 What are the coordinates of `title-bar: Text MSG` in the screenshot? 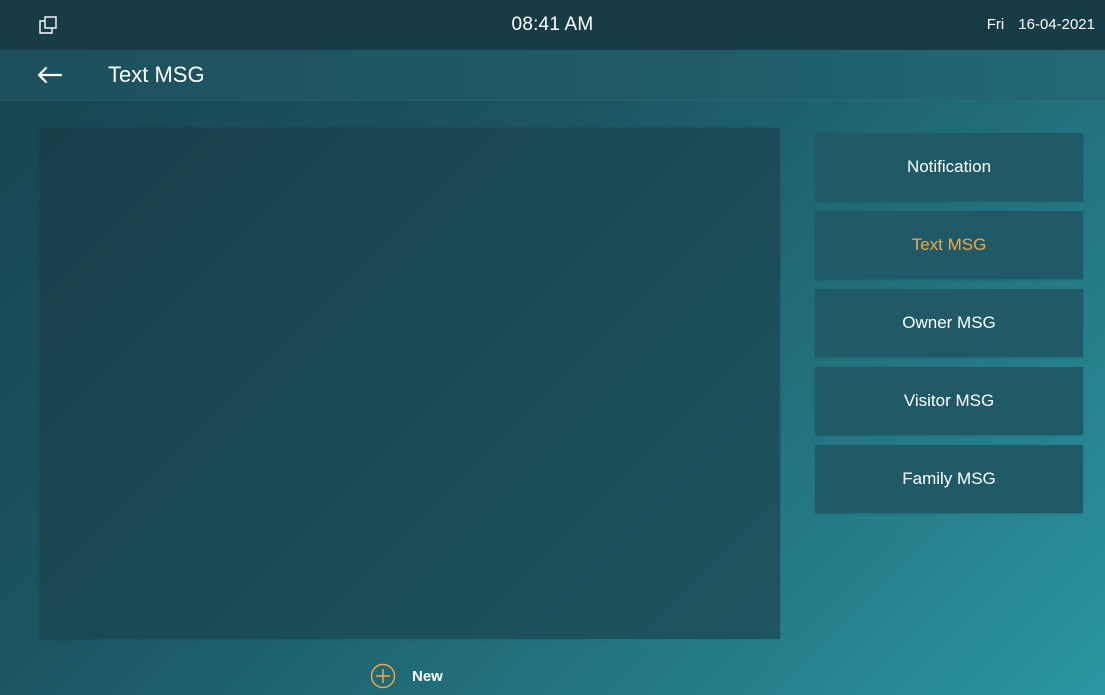 It's located at (552, 75).